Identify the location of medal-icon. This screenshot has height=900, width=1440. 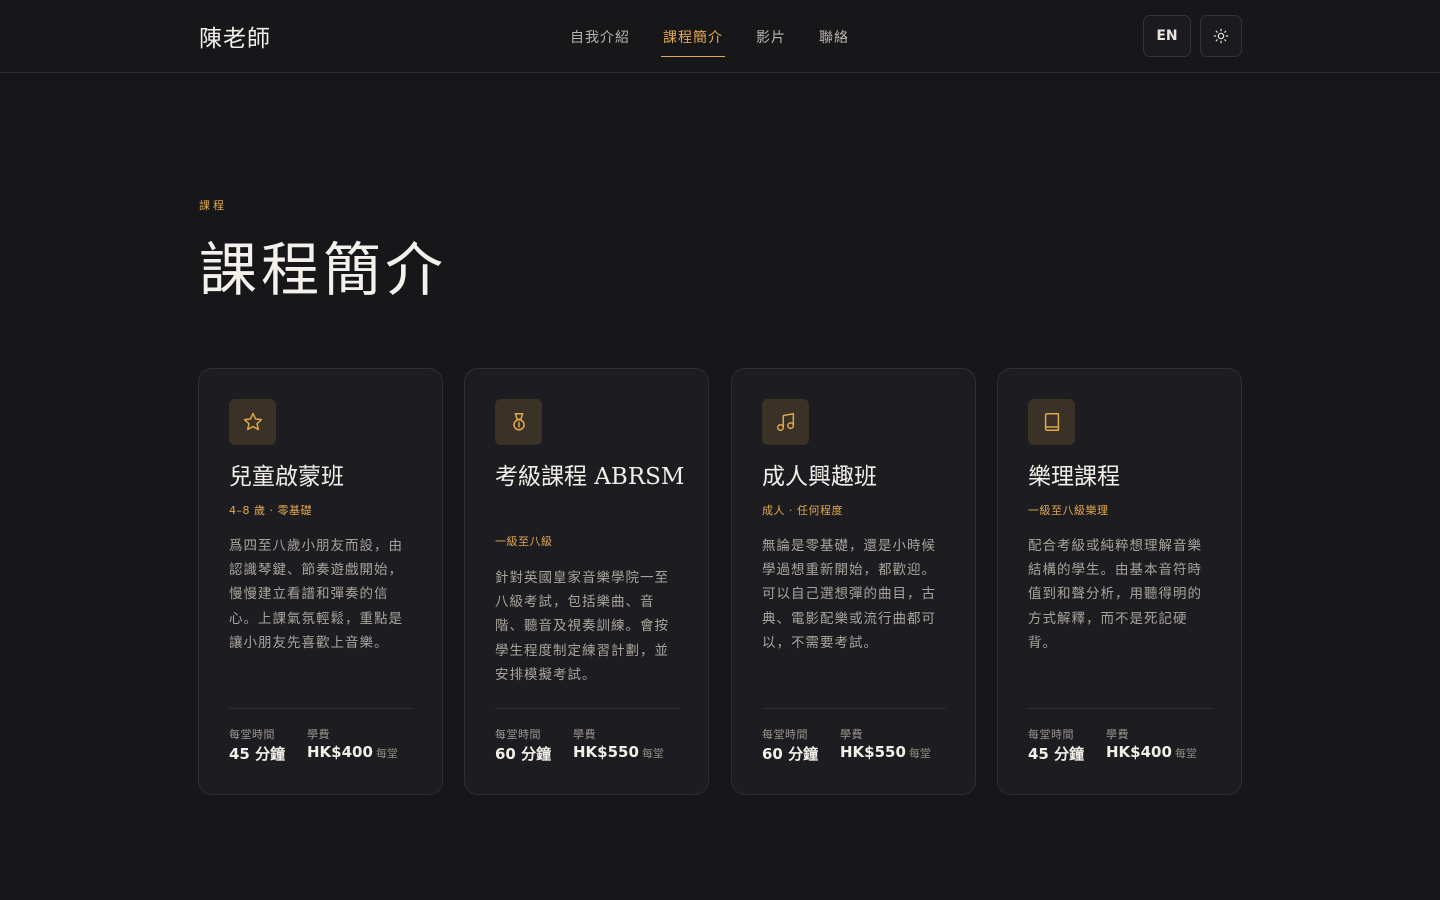
(518, 422).